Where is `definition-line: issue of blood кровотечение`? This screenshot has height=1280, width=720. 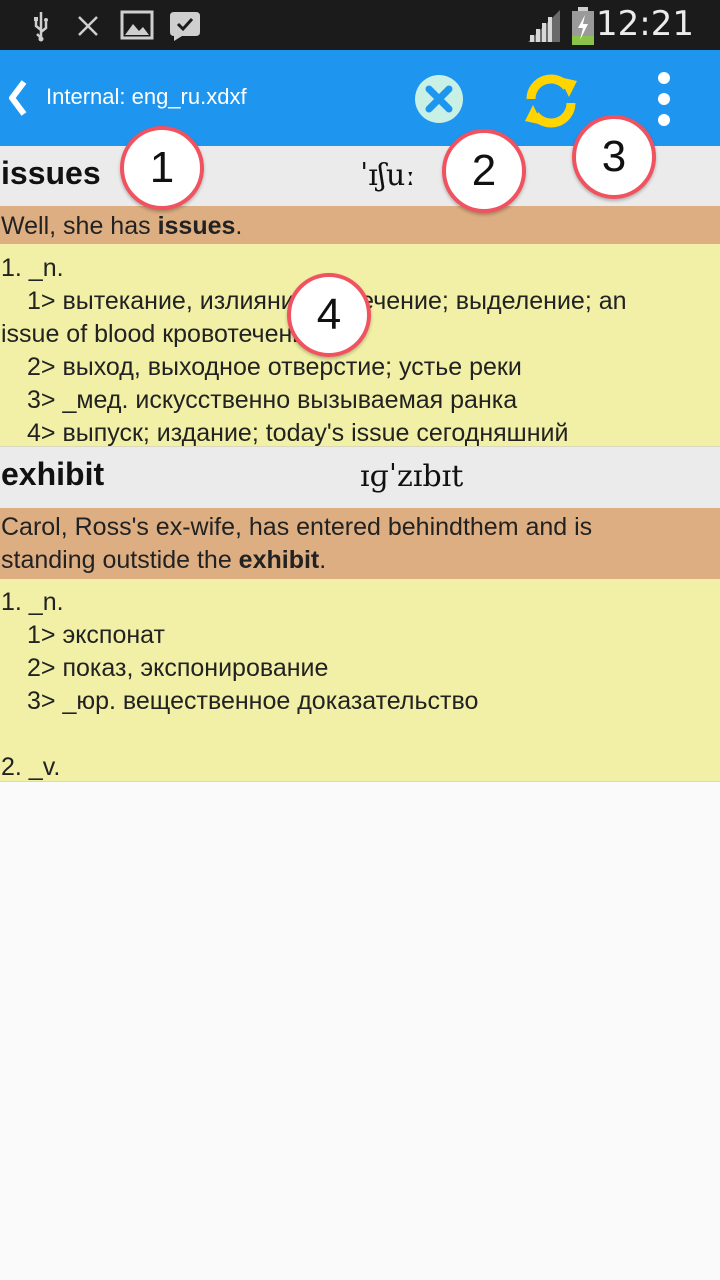
definition-line: issue of blood кровотечение is located at coordinates (161, 334).